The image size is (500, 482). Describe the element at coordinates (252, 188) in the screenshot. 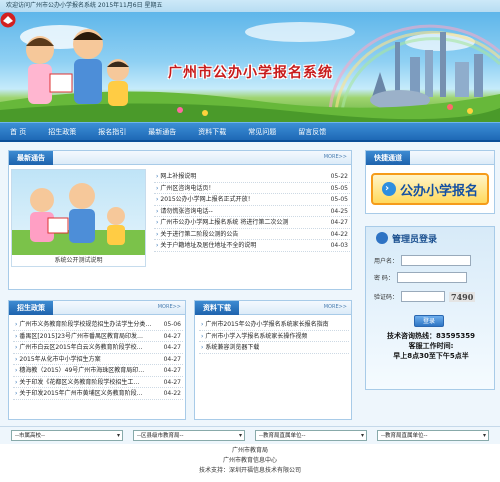

I see `list-item: 广州区咨询电话页！05-05` at that location.